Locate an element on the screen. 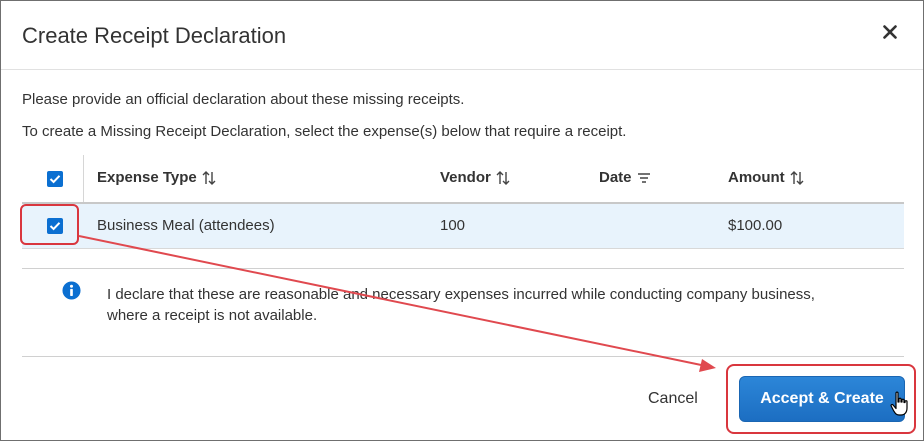 This screenshot has width=924, height=441. table-row: Business Meal (attendees) 100 $100.00 is located at coordinates (463, 226).